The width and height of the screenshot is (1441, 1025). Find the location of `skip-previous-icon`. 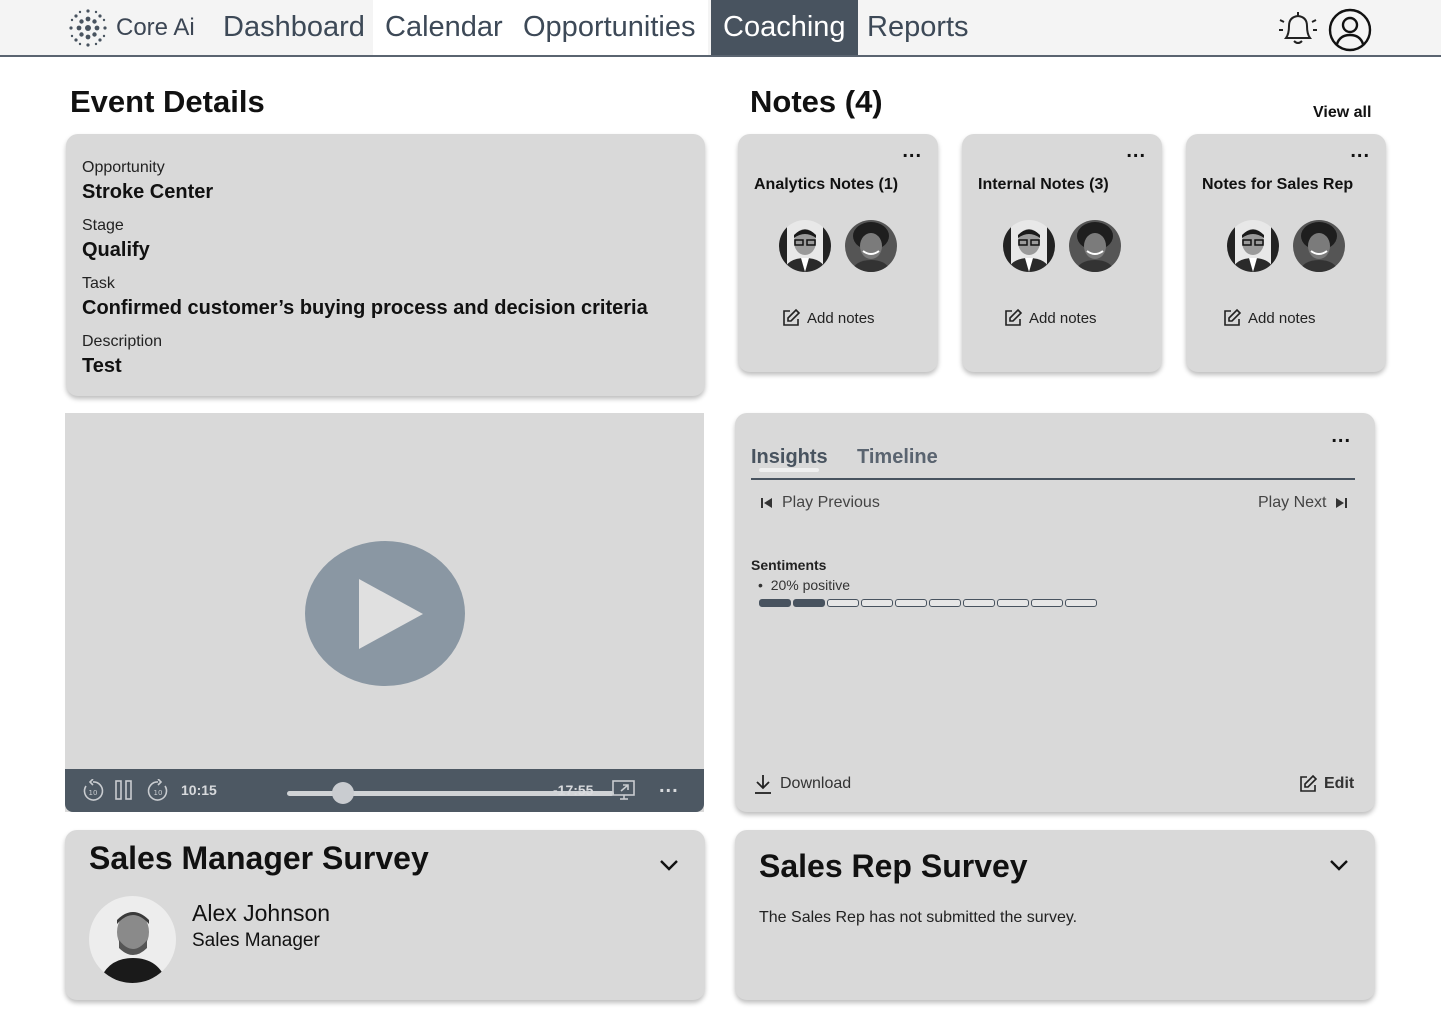

skip-previous-icon is located at coordinates (766, 503).